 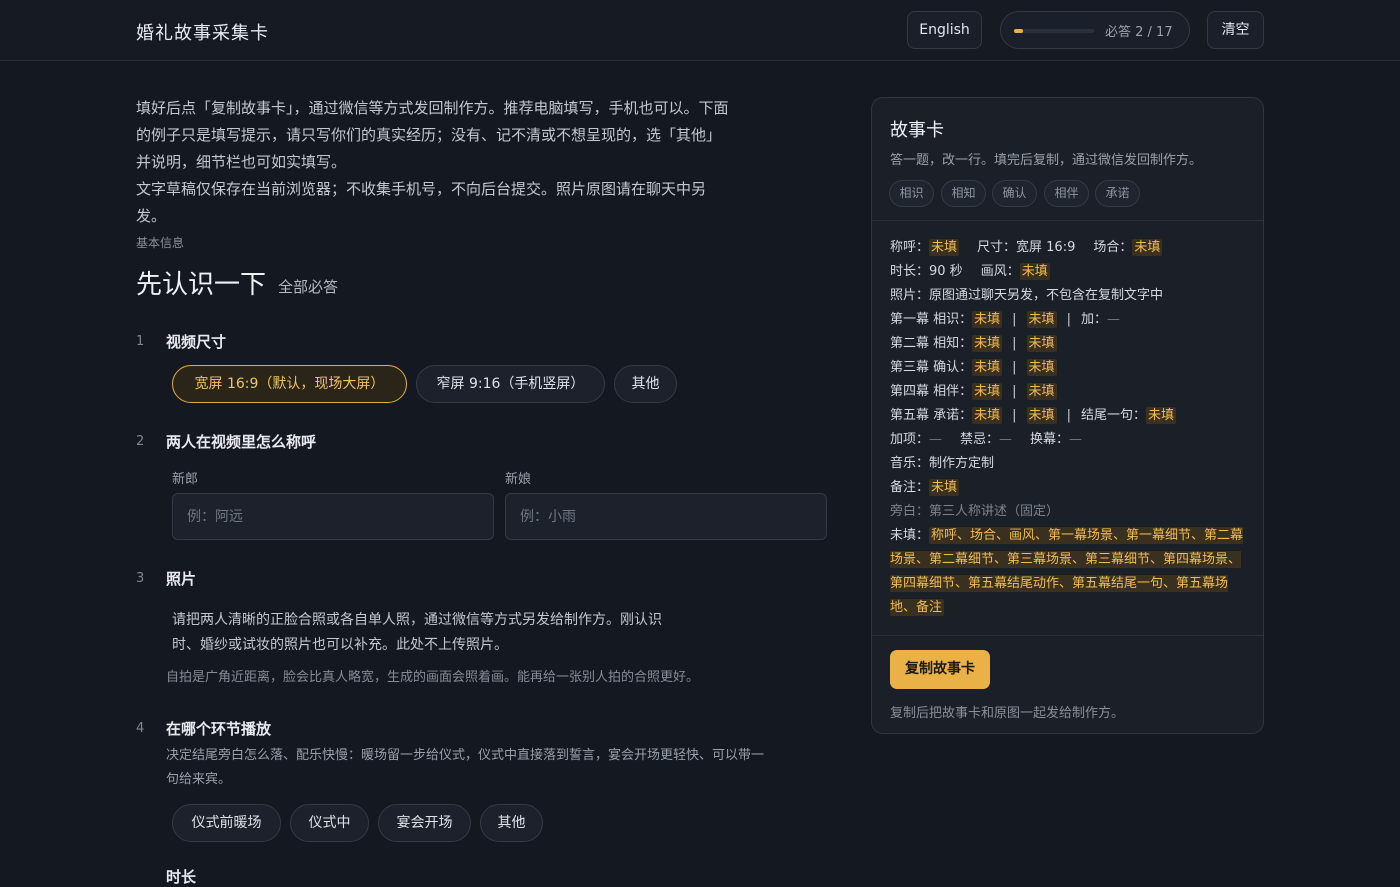 I want to click on summary-line: 照片：原图通过聊天另发，不包含在复制文字中, so click(x=1027, y=295).